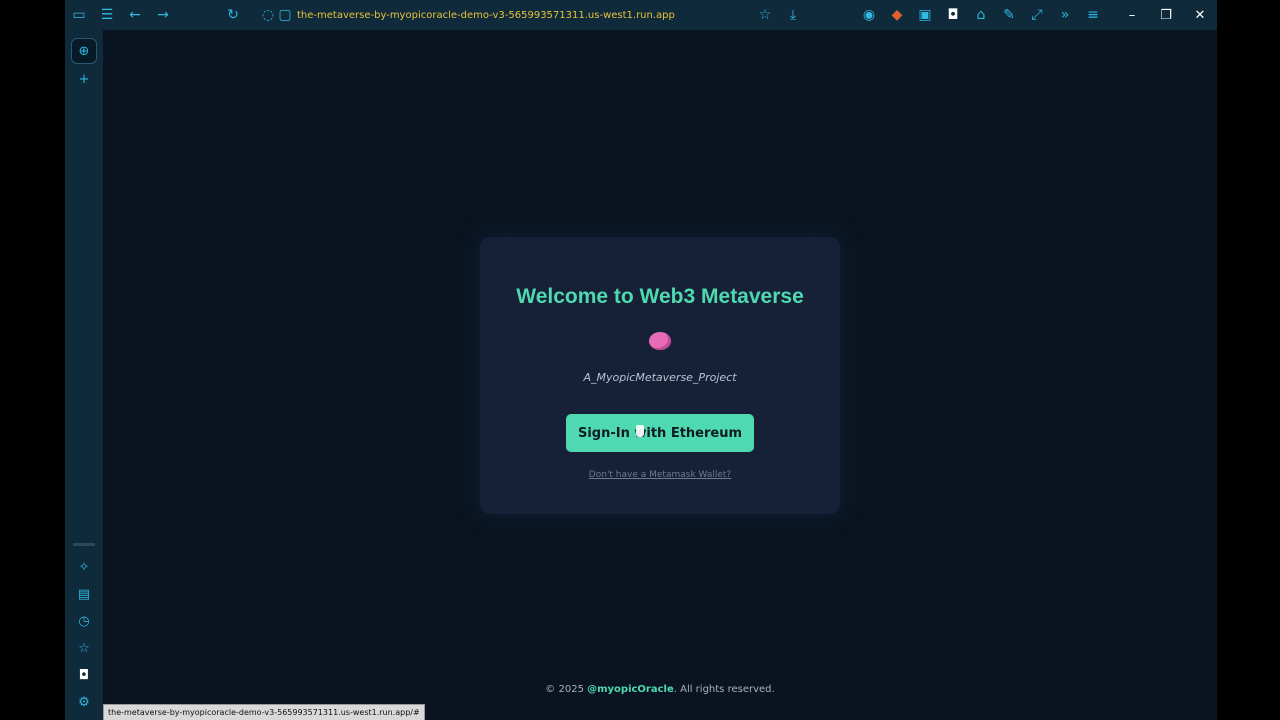 The width and height of the screenshot is (1280, 720). What do you see at coordinates (1037, 15) in the screenshot?
I see `resize-icon: ⤢` at bounding box center [1037, 15].